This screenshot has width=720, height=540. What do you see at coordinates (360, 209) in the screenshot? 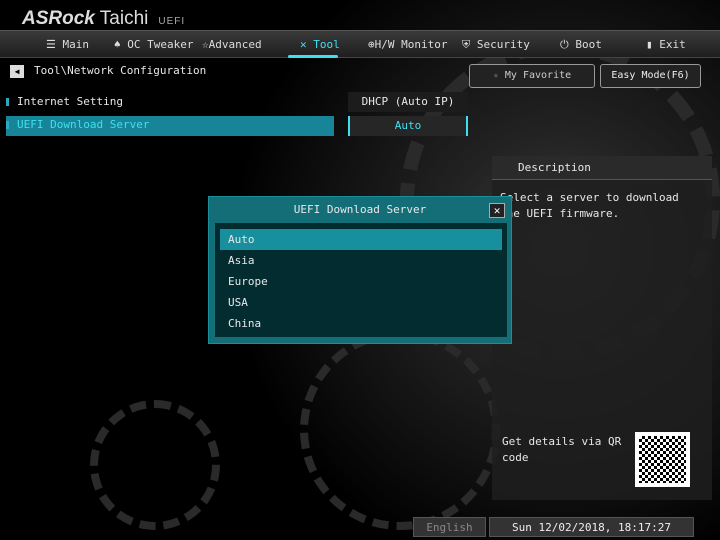
I see `dialog-title: UEFI Download Server` at bounding box center [360, 209].